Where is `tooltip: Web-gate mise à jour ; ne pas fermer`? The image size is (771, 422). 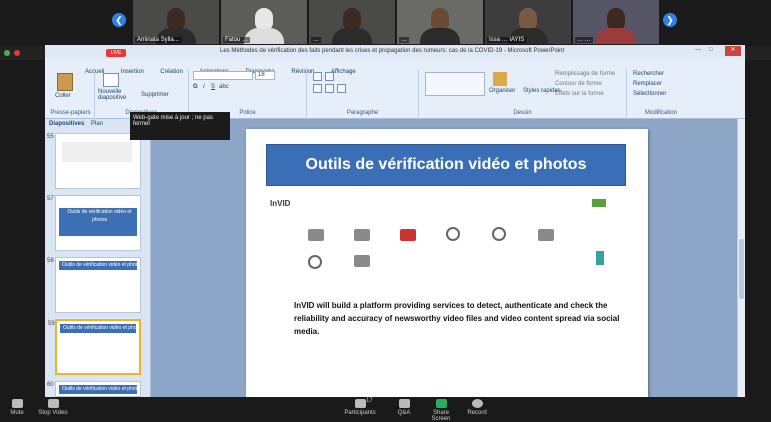
tooltip: Web-gate mise à jour ; ne pas fermer is located at coordinates (180, 126).